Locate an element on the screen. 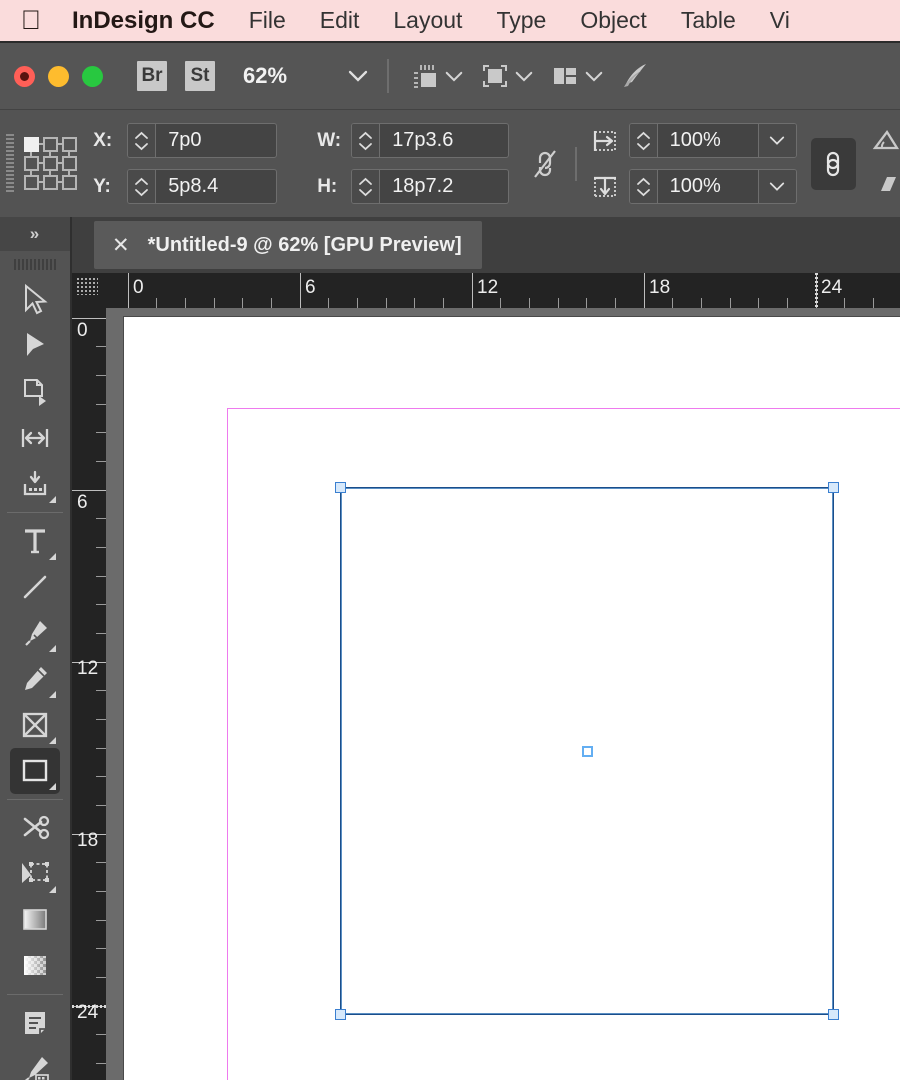 The height and width of the screenshot is (1080, 900). close-window-button is located at coordinates (24, 76).